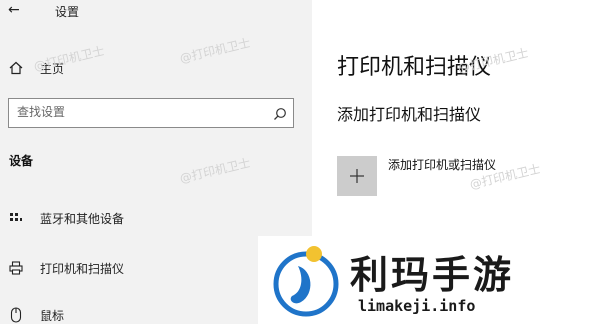 The image size is (600, 335). Describe the element at coordinates (280, 115) in the screenshot. I see `search-icon` at that location.